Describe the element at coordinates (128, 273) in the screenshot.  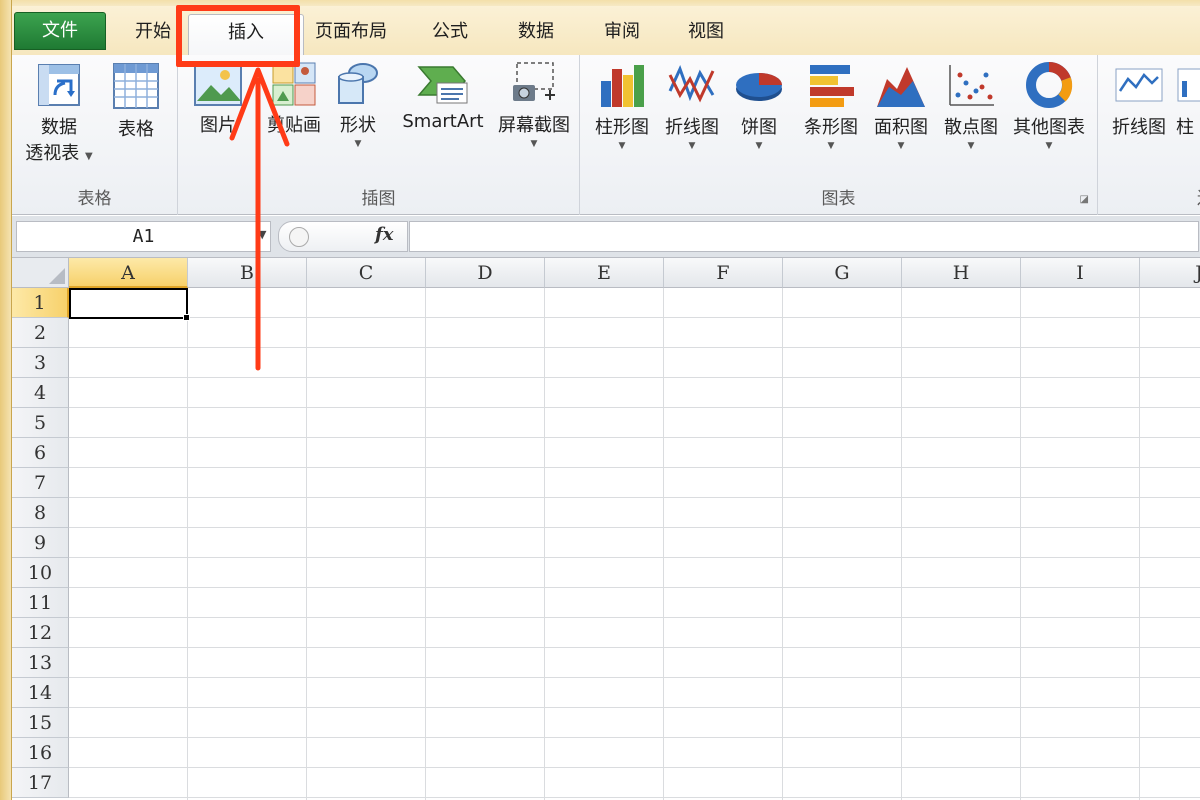
I see `column-header: A` at that location.